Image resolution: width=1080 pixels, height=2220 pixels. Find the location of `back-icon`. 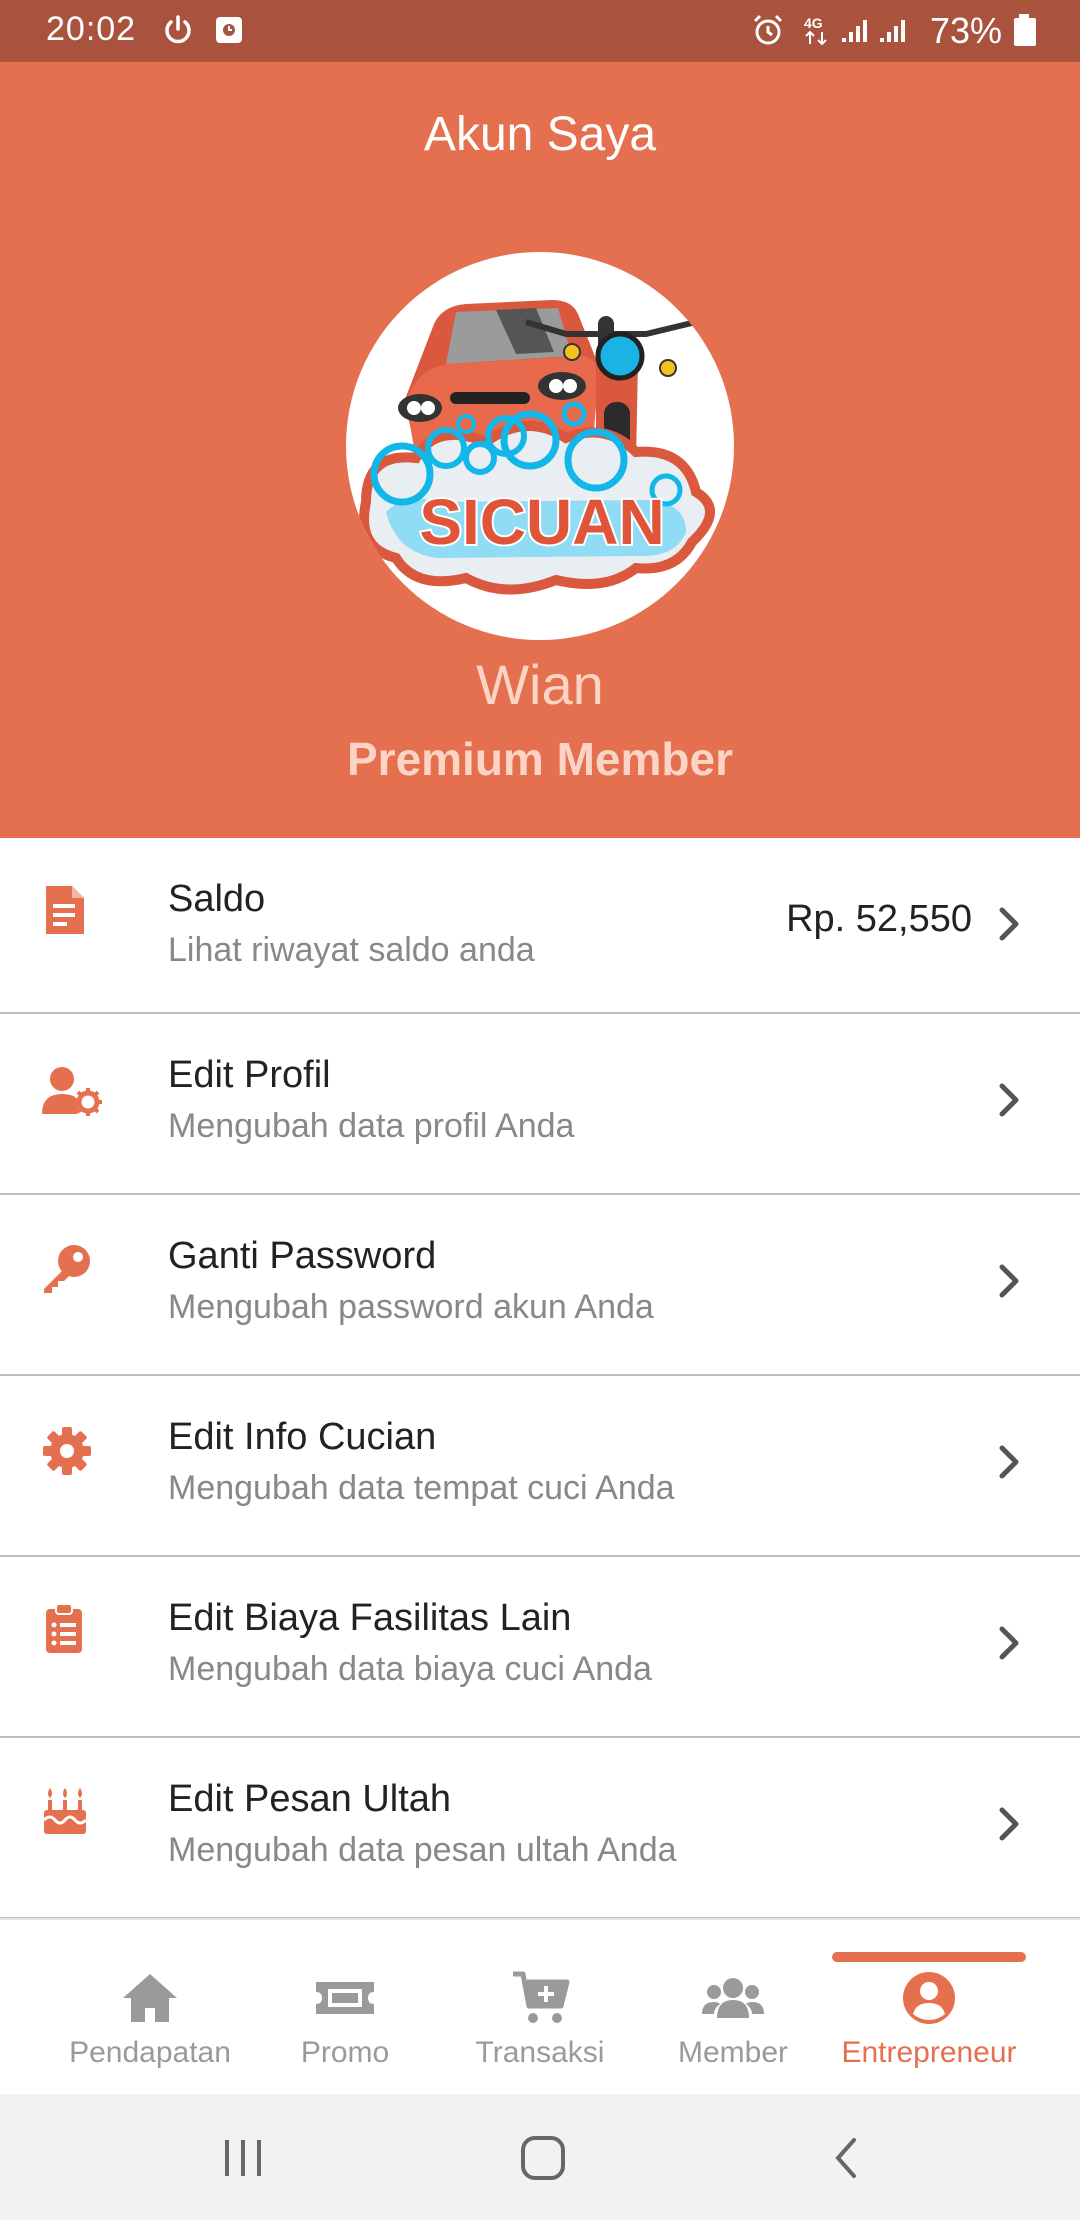

back-icon is located at coordinates (848, 2158).